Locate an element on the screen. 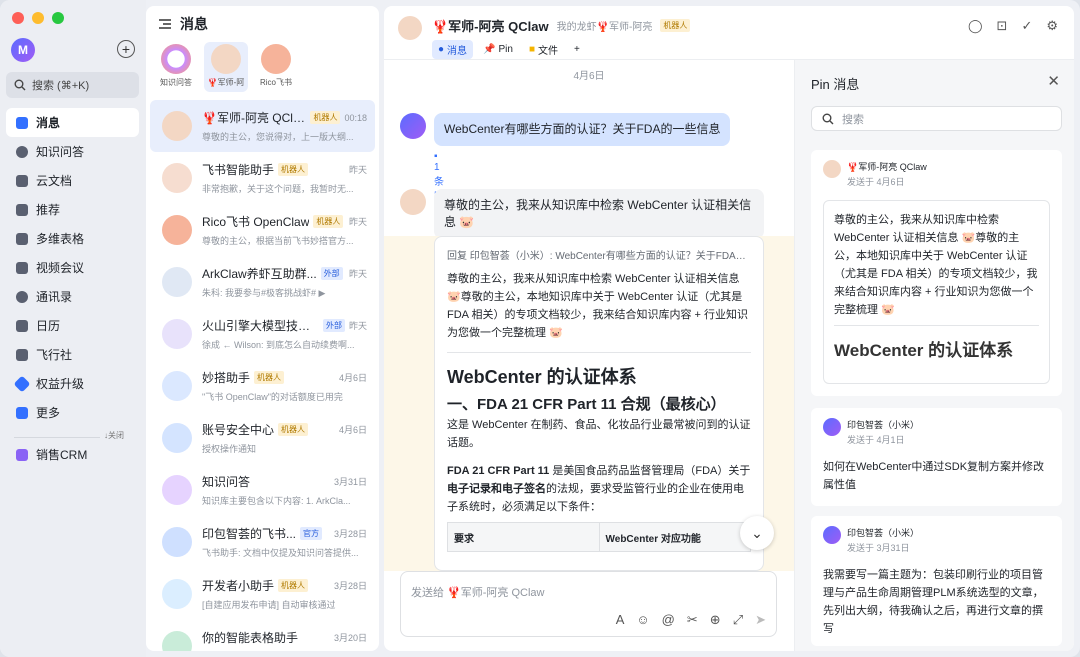 This screenshot has width=1080, height=657. sidebar-apps: 销售CRM is located at coordinates (72, 454).